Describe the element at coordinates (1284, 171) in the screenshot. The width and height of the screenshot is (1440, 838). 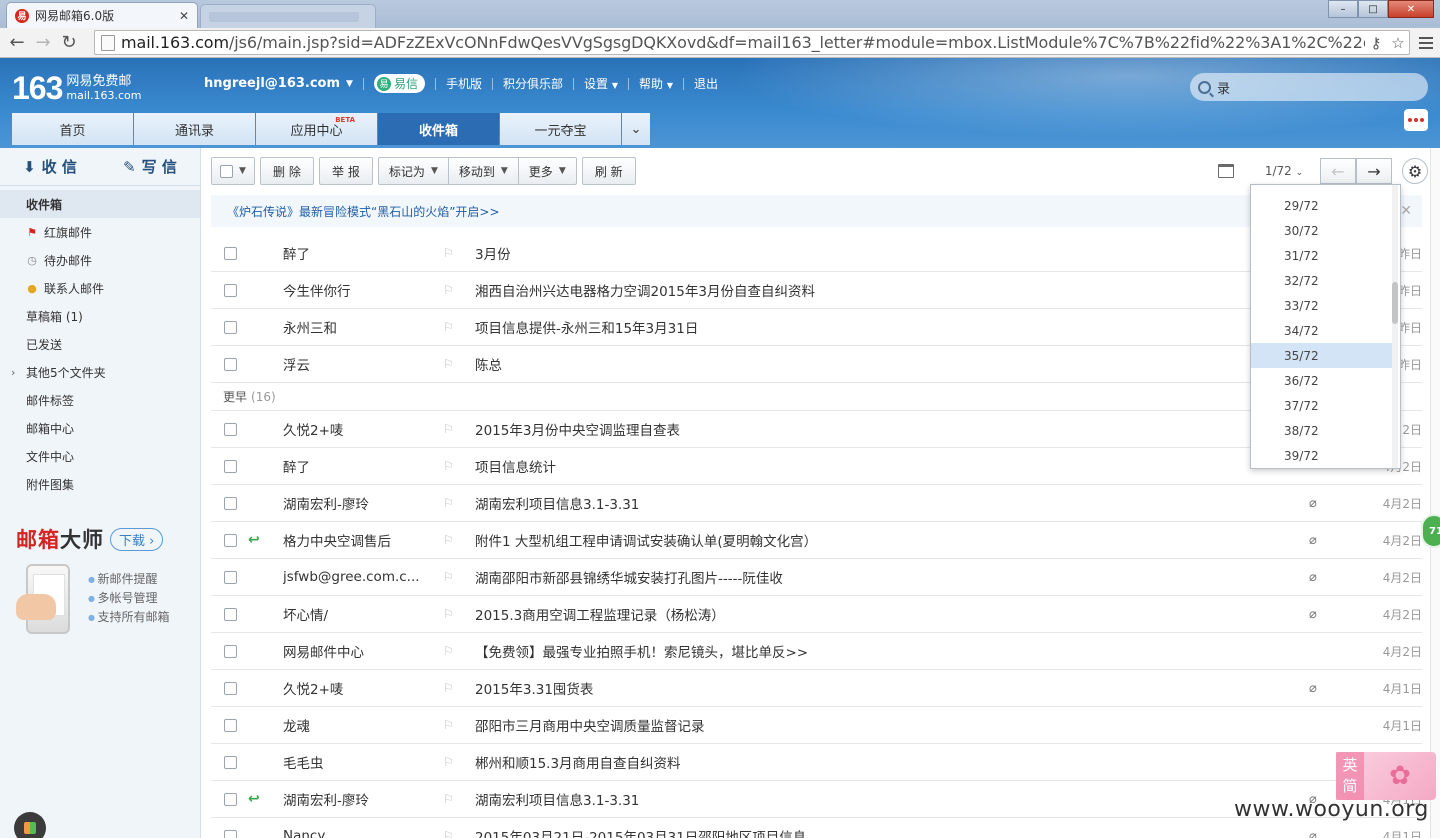
I see `page-select: 1/72 ⌄` at that location.